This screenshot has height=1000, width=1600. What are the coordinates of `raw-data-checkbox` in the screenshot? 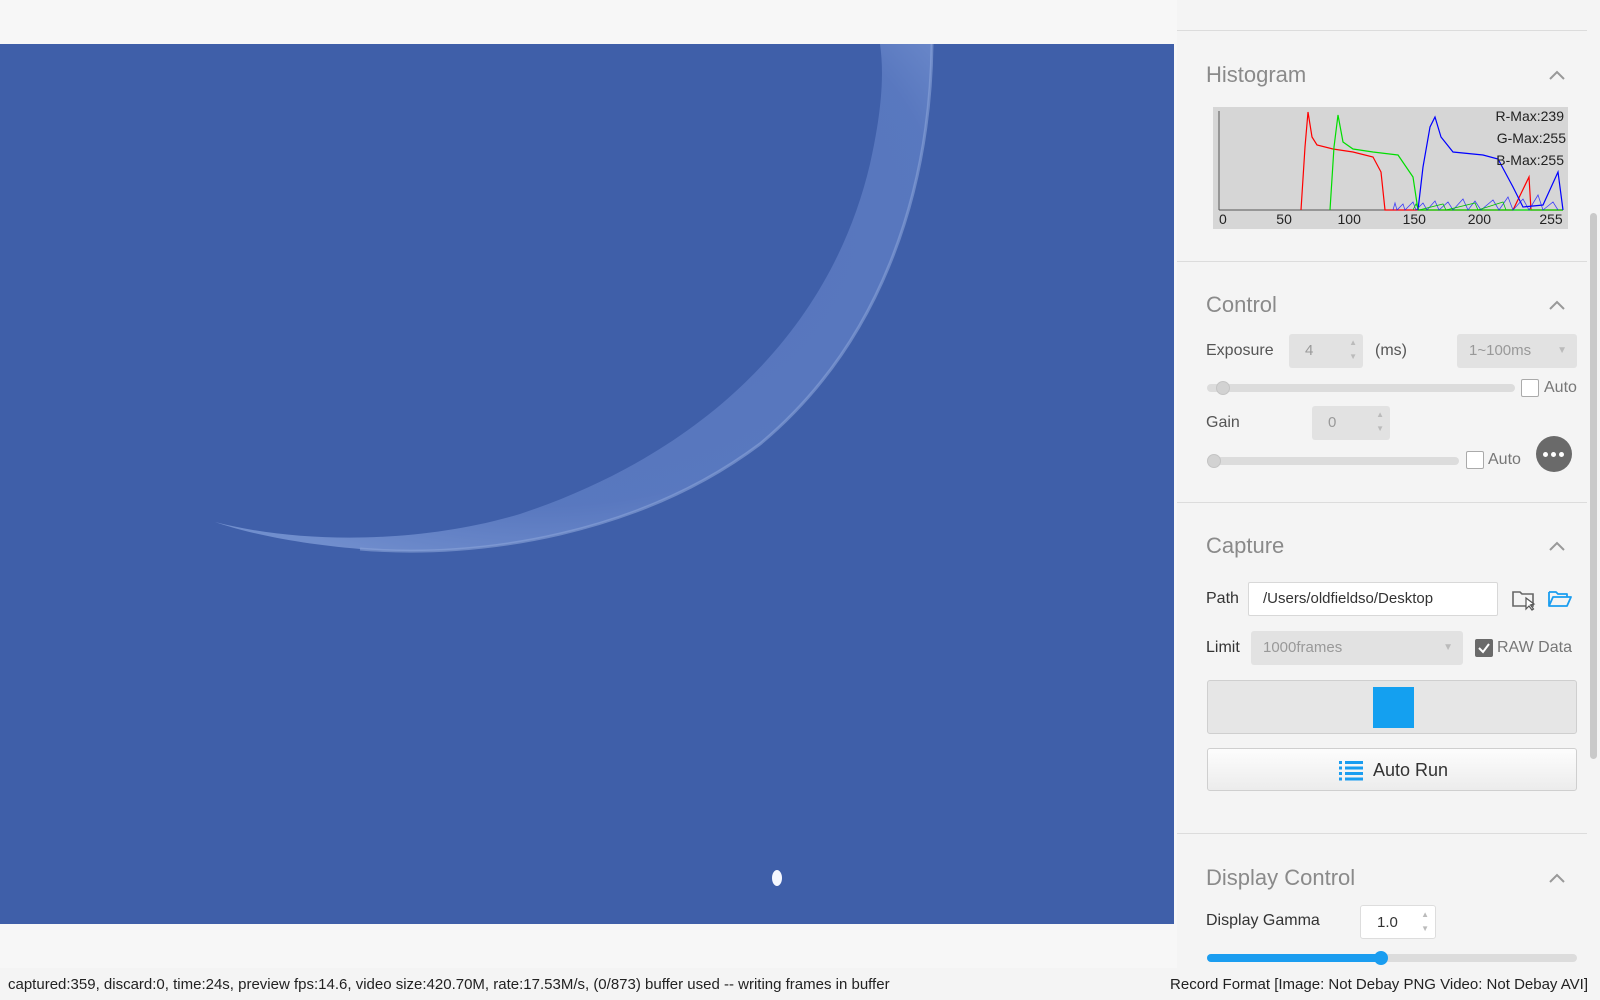 It's located at (1484, 648).